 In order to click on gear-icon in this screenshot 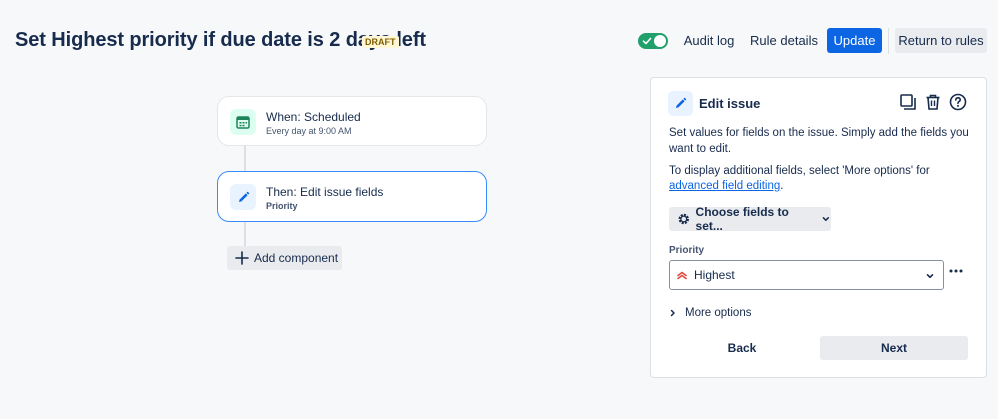, I will do `click(683, 219)`.